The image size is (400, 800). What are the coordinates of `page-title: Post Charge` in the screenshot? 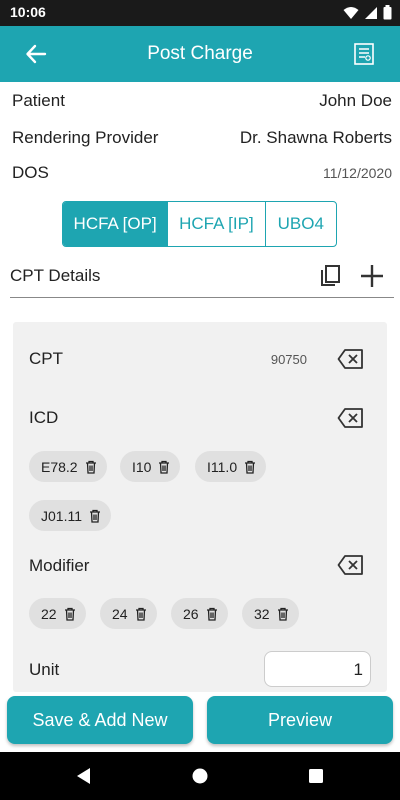 It's located at (200, 53).